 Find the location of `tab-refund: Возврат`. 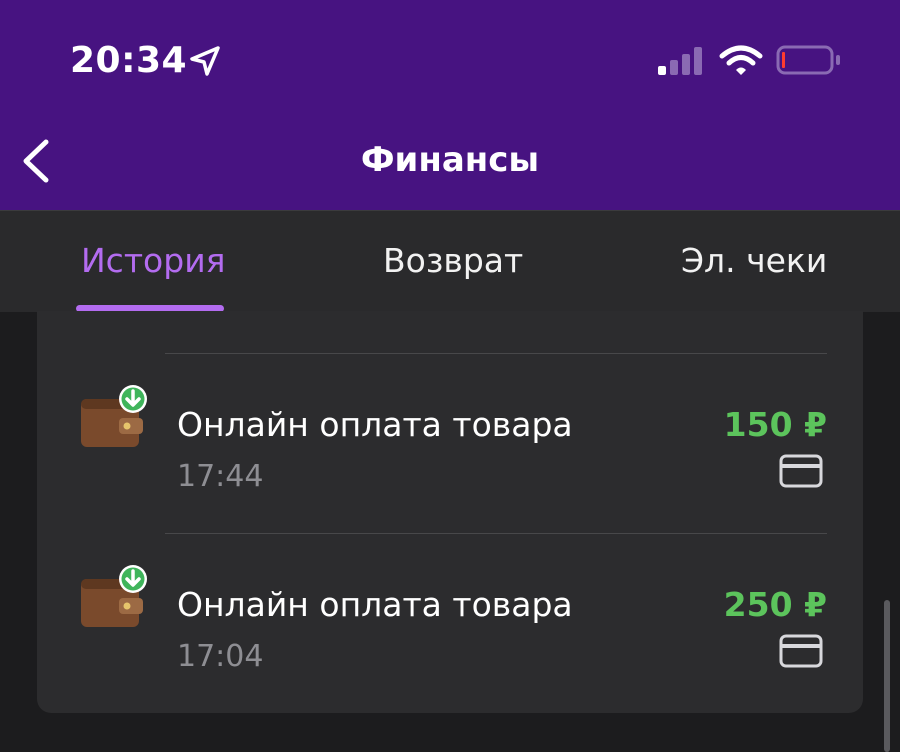

tab-refund: Возврат is located at coordinates (453, 260).